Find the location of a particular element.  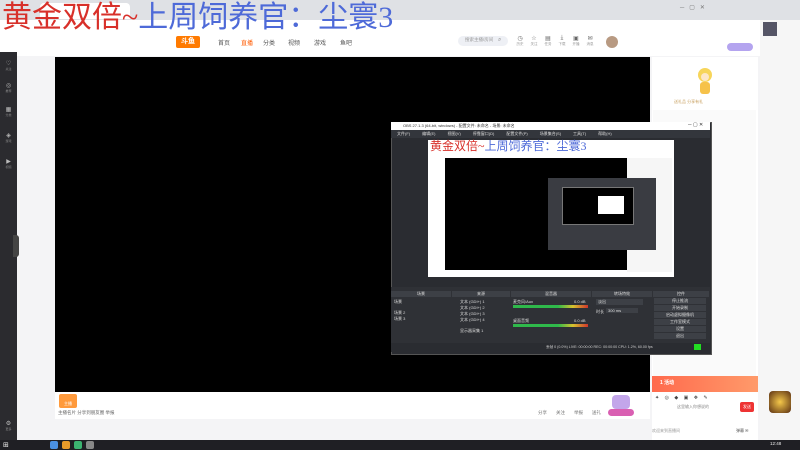

settings-button: 设置 is located at coordinates (680, 329).